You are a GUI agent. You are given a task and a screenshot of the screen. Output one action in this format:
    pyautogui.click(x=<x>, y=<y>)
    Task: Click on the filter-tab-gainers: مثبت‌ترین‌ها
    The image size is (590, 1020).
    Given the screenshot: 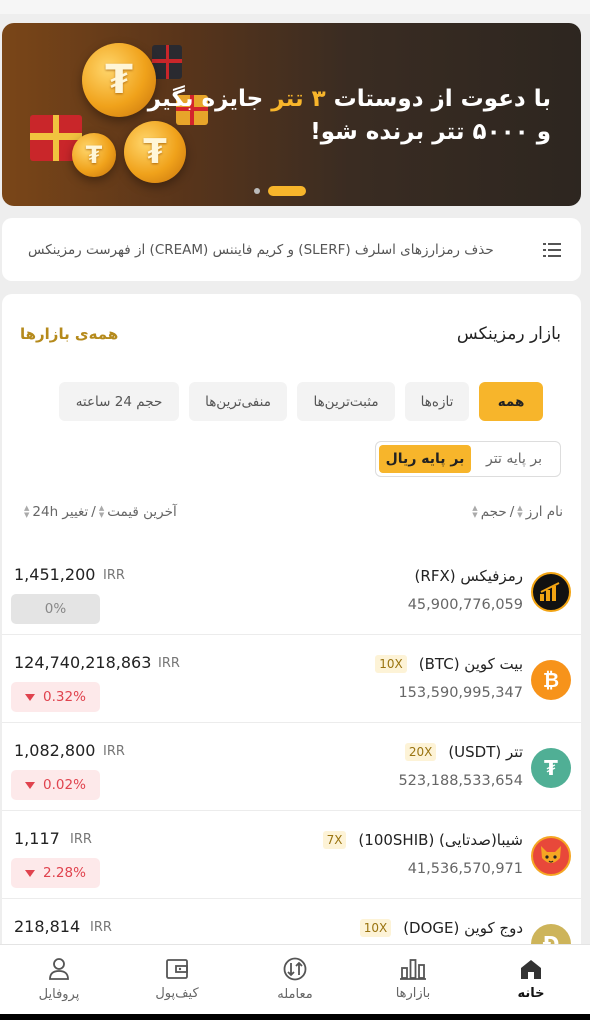 What is the action you would take?
    pyautogui.click(x=346, y=401)
    